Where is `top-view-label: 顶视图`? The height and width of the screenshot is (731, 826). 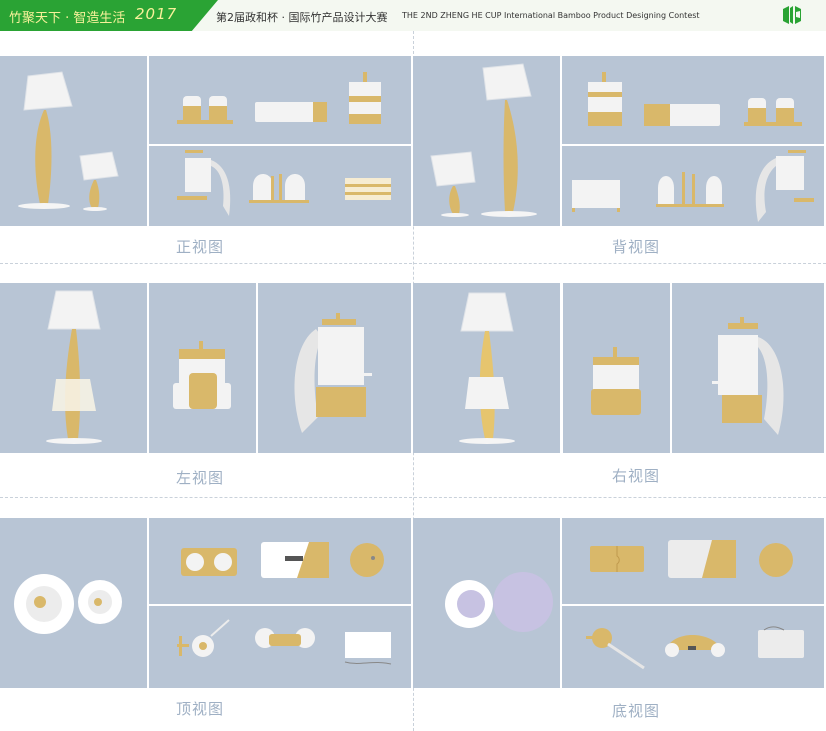
top-view-label: 顶视图 is located at coordinates (199, 709).